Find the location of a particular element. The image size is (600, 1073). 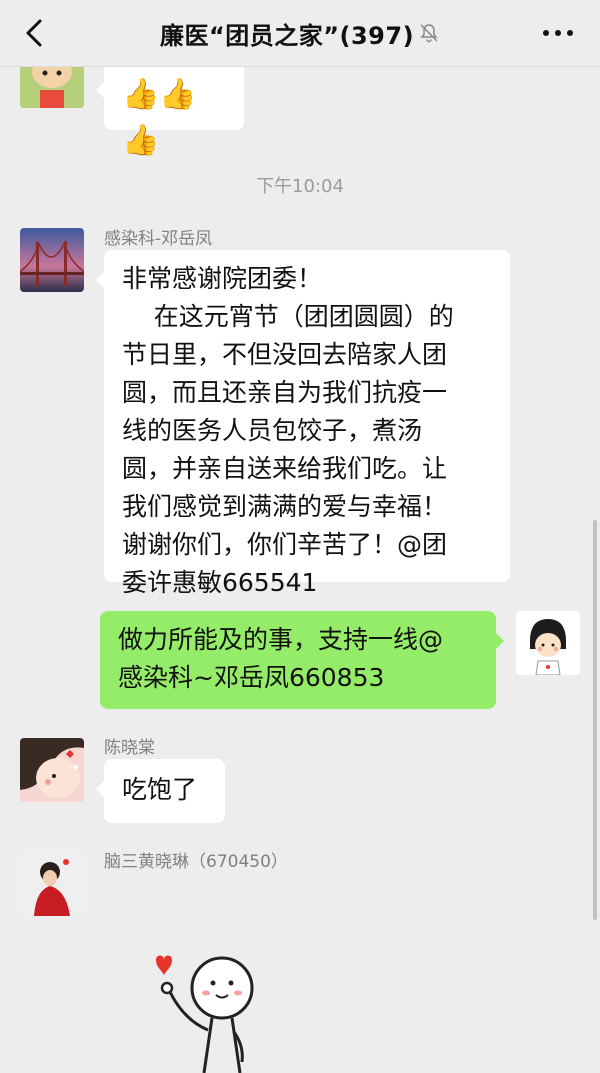

sender-name: 脑三黄晓琳（670450） is located at coordinates (196, 862).